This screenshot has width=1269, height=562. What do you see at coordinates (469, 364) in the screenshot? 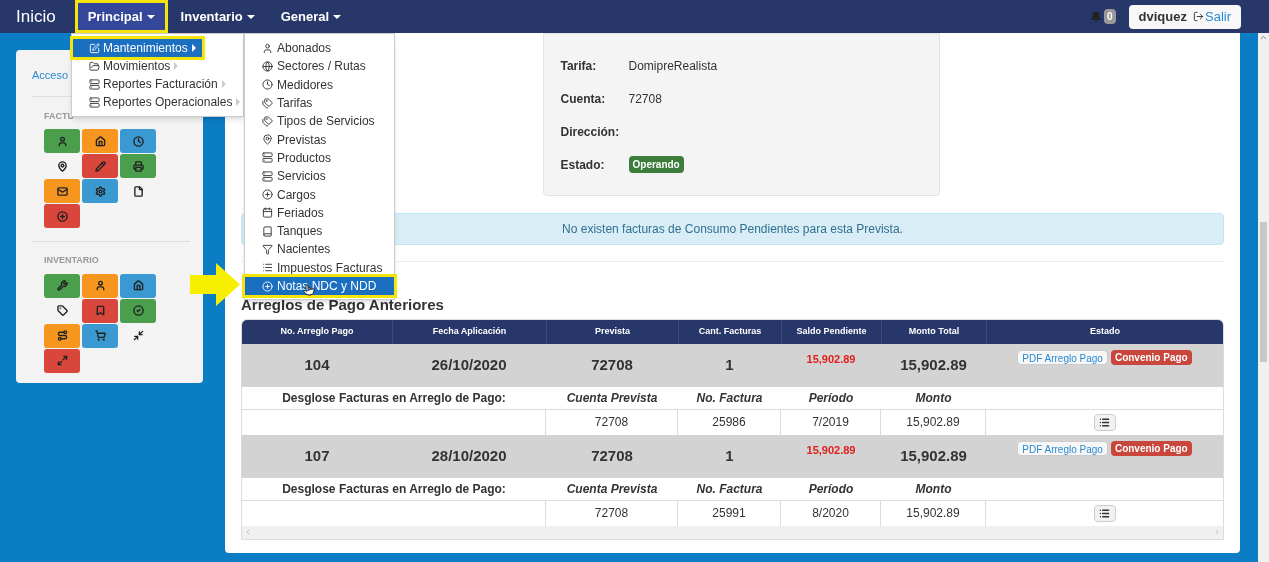
I see `table-cell-text: 26/10/2020` at bounding box center [469, 364].